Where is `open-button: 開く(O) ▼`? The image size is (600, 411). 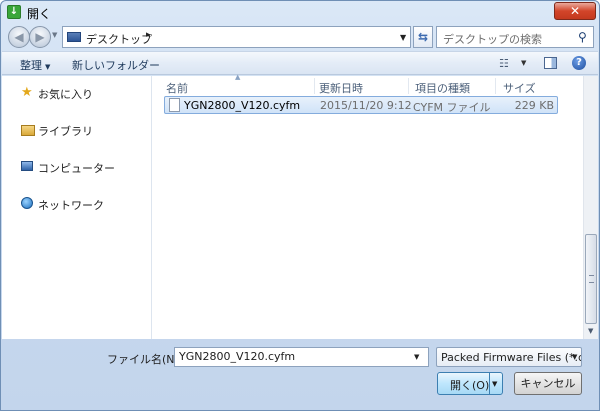
open-button: 開く(O) ▼ is located at coordinates (470, 383).